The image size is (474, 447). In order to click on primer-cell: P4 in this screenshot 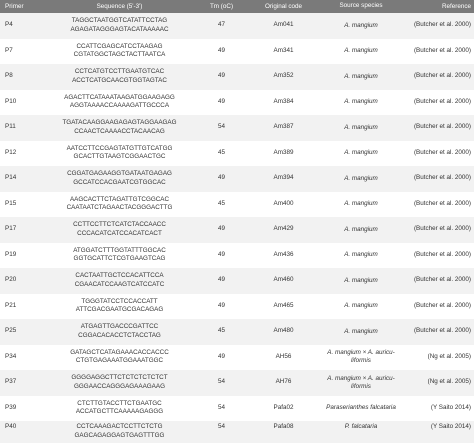, I will do `click(9, 25)`.